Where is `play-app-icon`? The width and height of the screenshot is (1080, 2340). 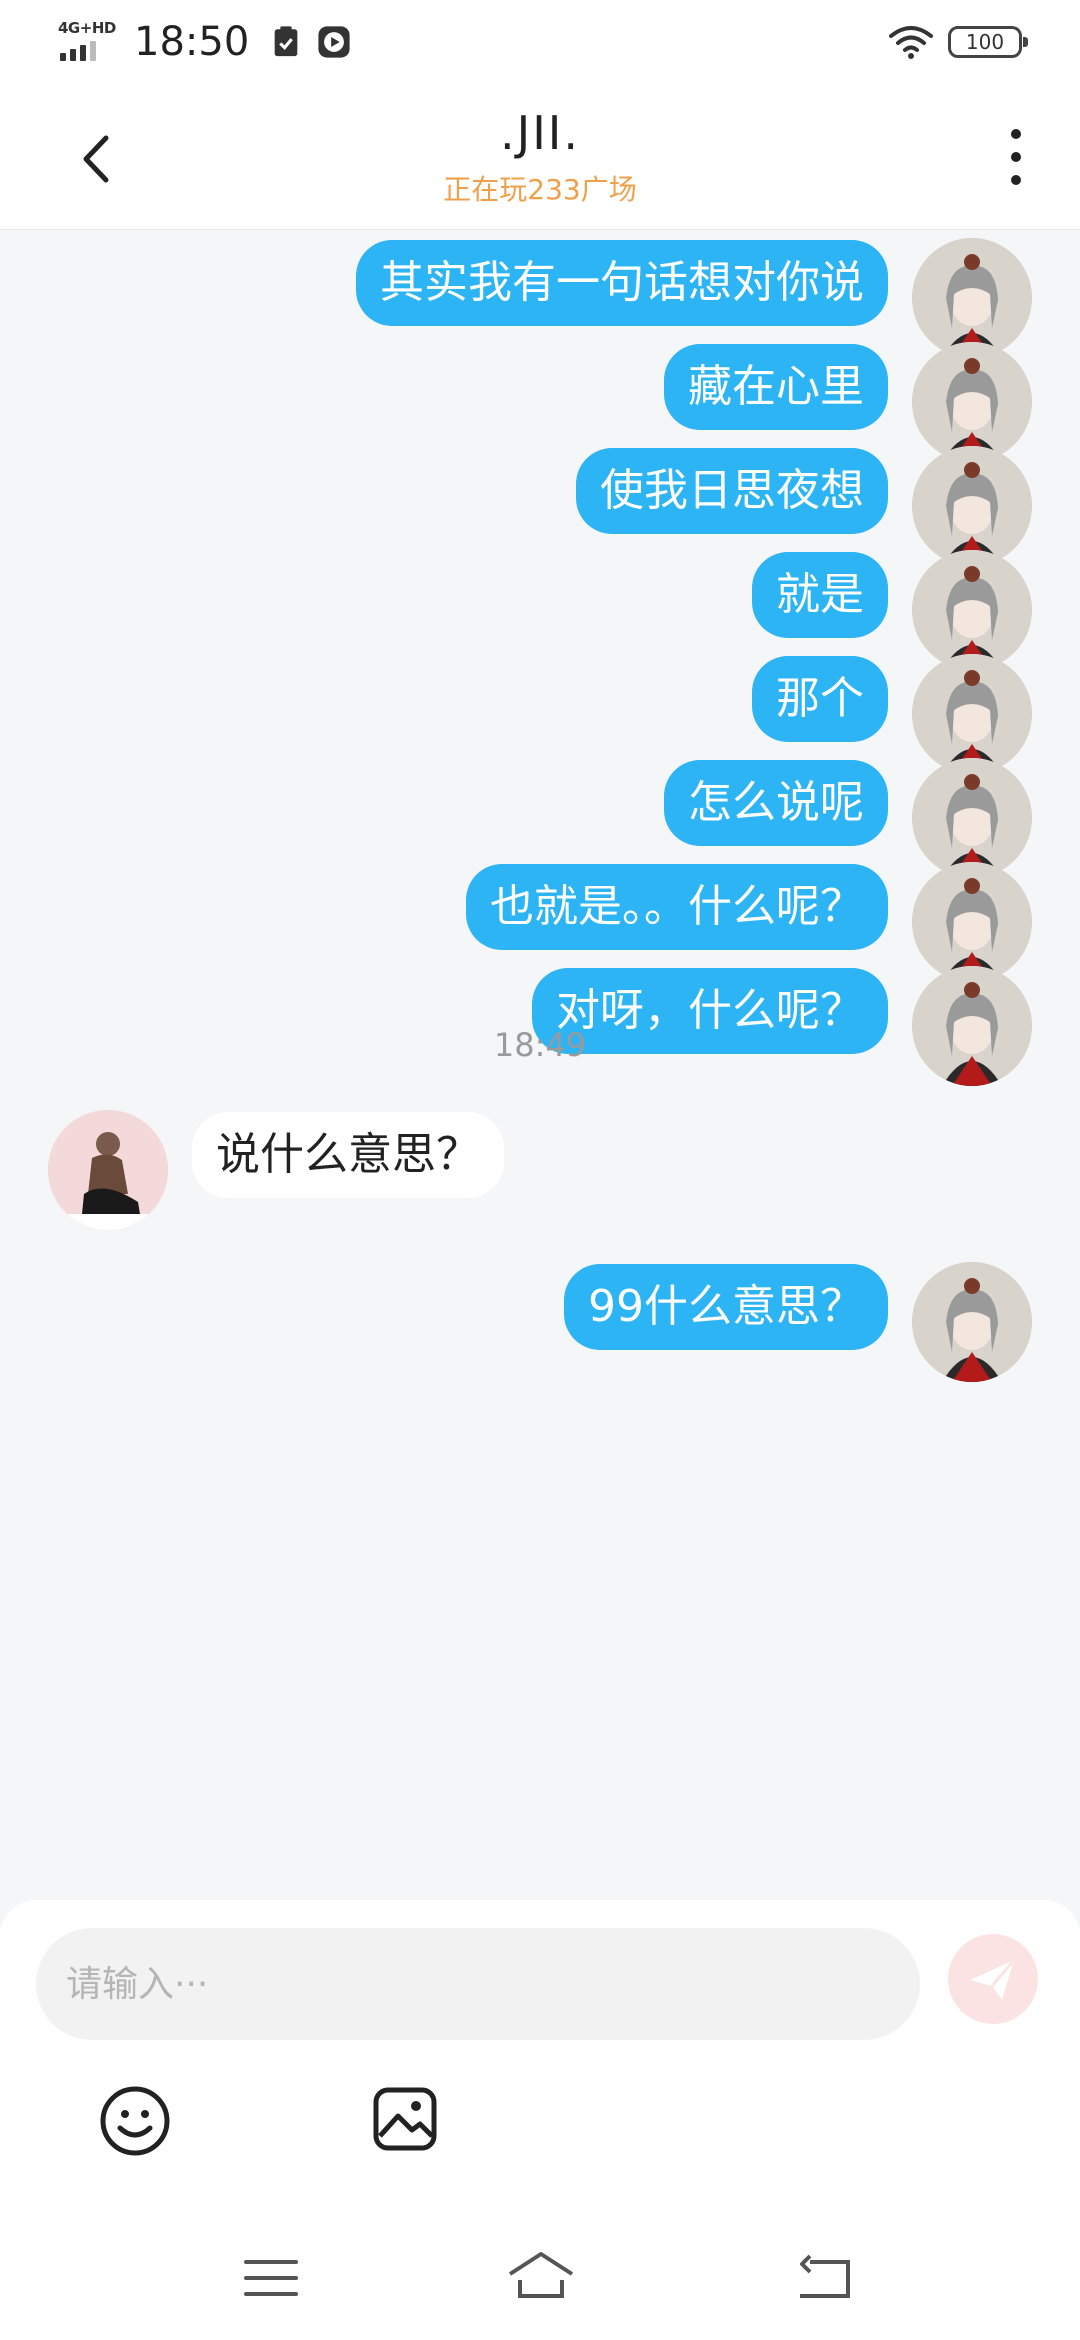 play-app-icon is located at coordinates (334, 42).